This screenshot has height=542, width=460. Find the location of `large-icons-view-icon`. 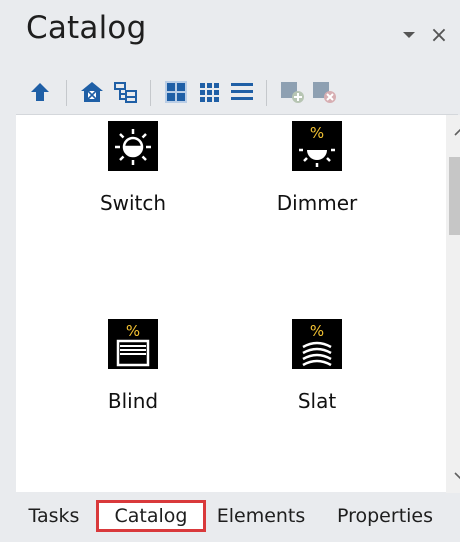

large-icons-view-icon is located at coordinates (176, 92).